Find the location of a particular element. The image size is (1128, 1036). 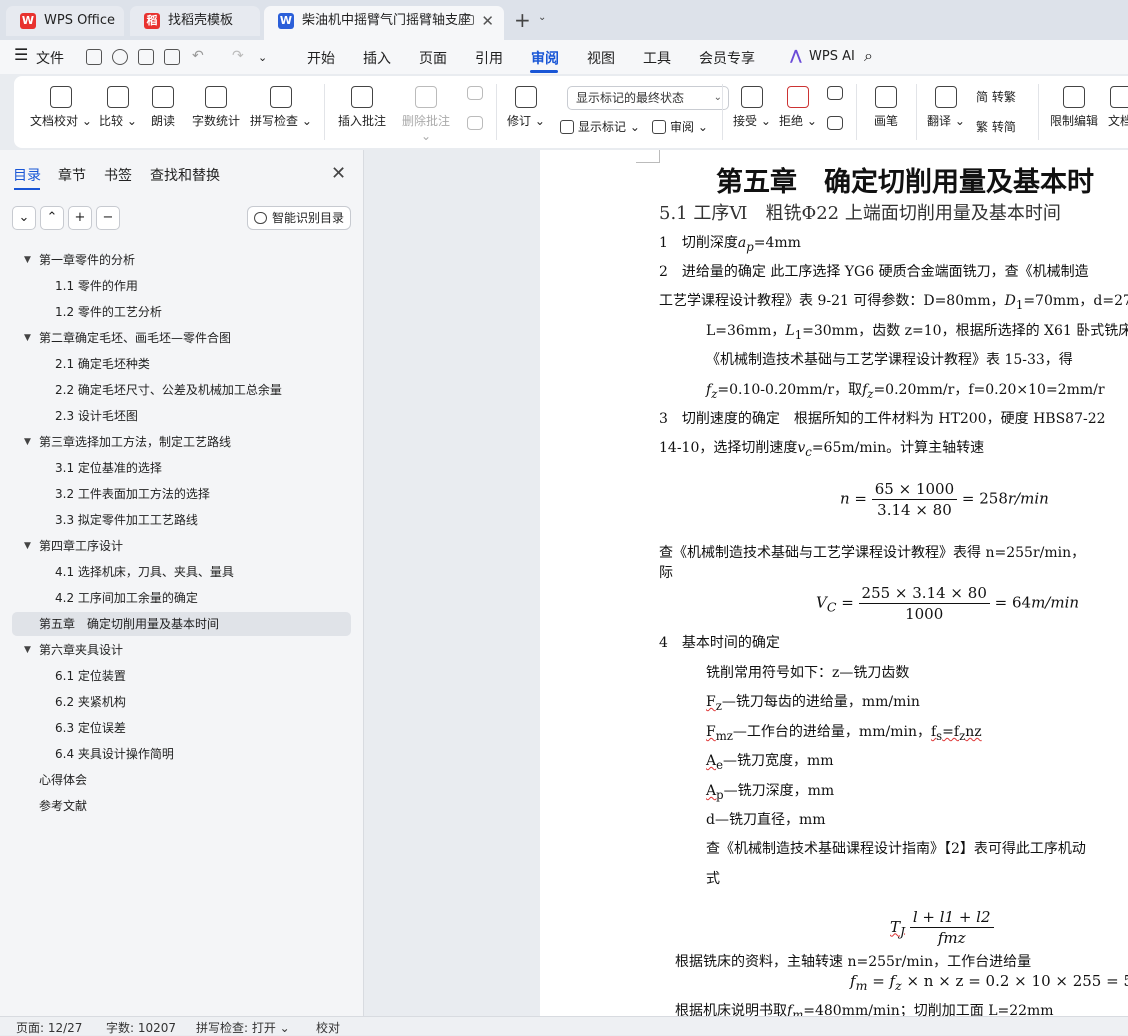

toc-item: 2.3 设计毛坯图 is located at coordinates (181, 416).